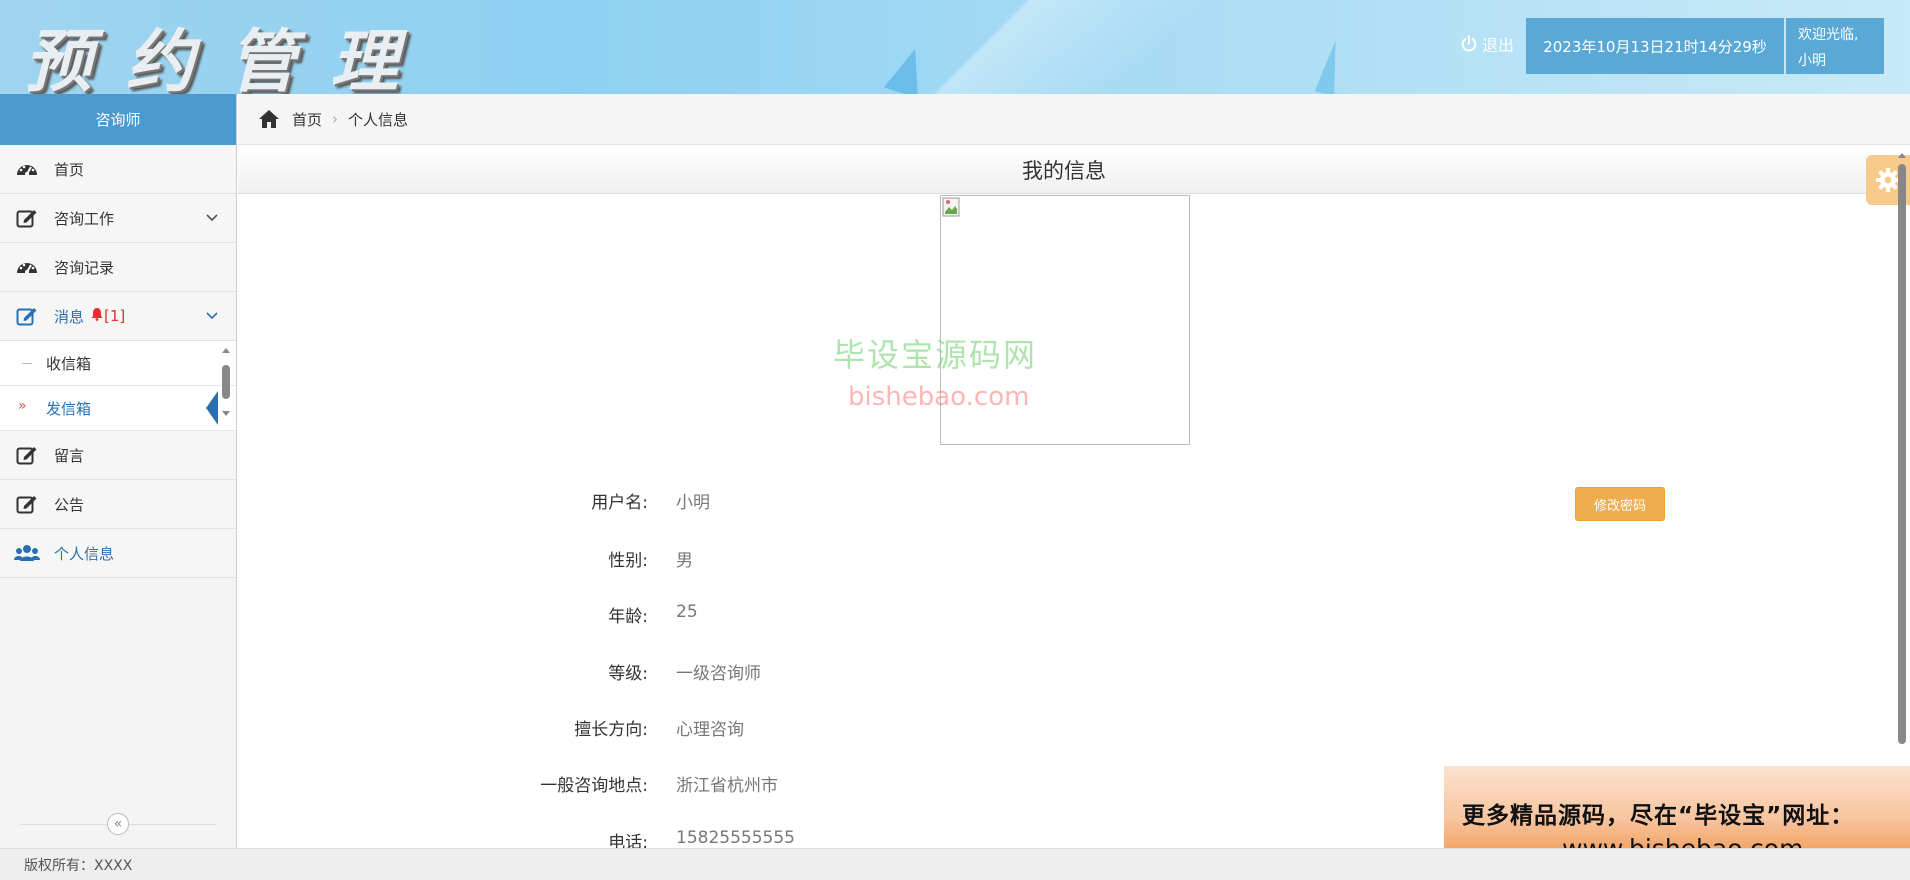 The height and width of the screenshot is (880, 1910). What do you see at coordinates (1498, 45) in the screenshot?
I see `logout-label: 退出` at bounding box center [1498, 45].